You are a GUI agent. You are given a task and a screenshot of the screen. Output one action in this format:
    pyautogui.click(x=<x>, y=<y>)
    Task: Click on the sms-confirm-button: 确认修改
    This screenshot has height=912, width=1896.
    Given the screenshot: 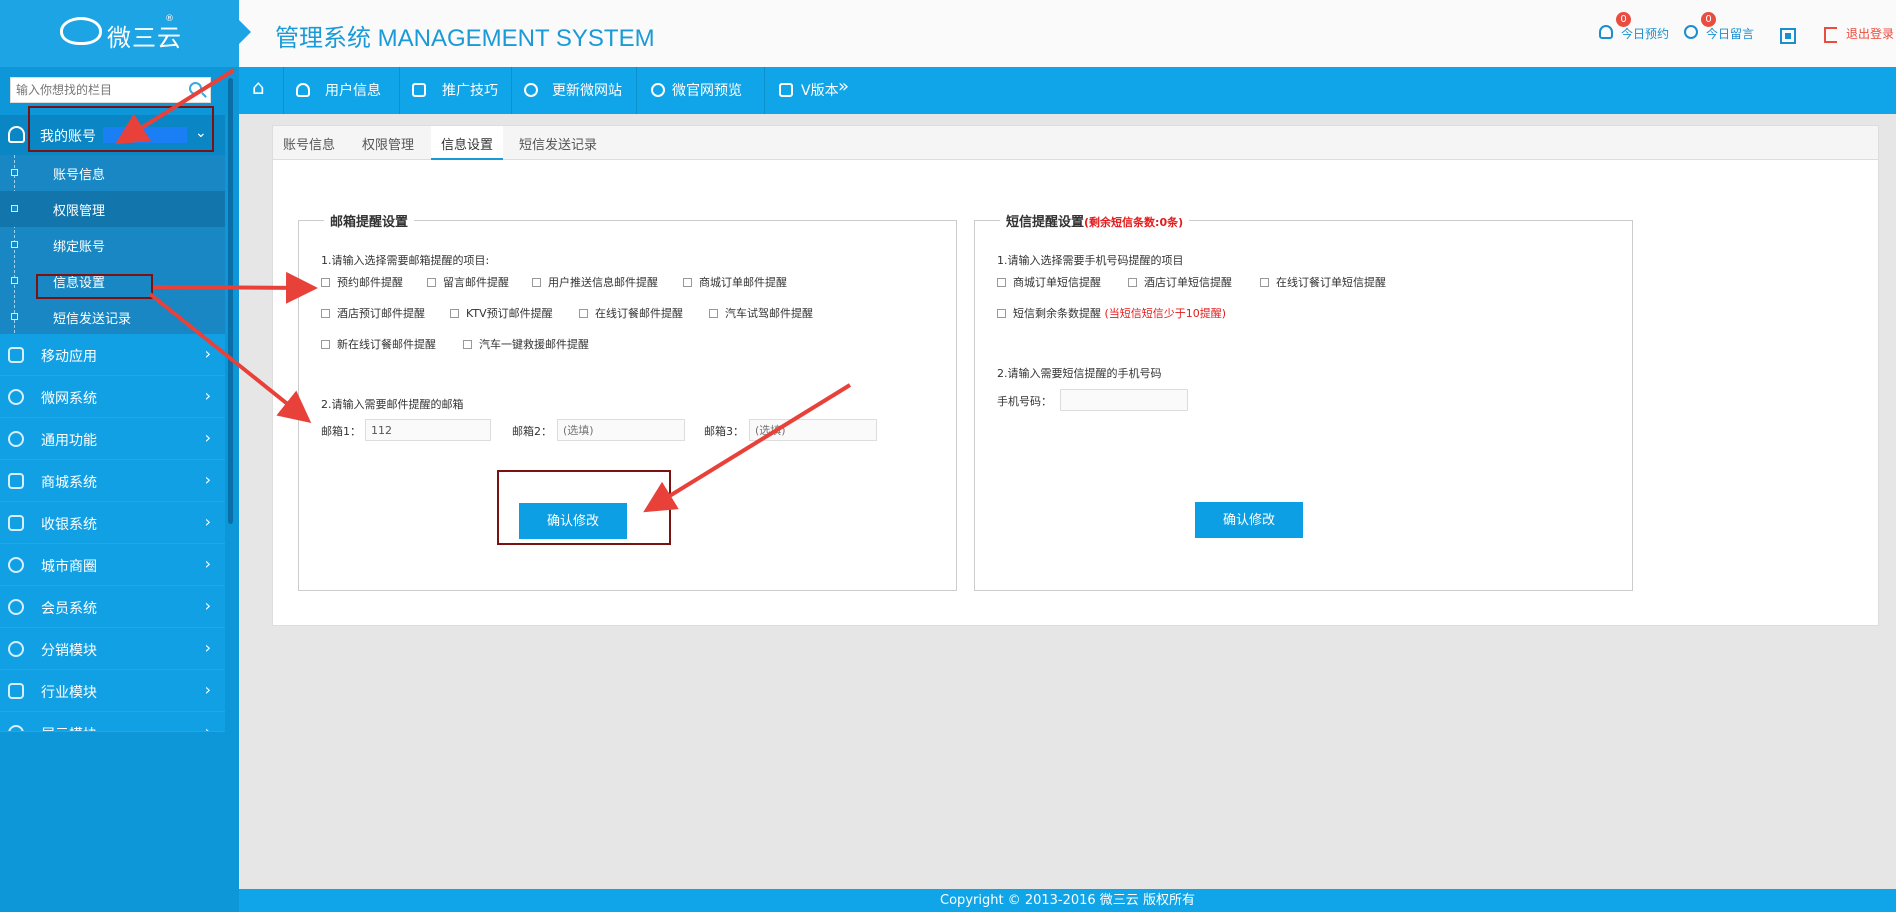 What is the action you would take?
    pyautogui.click(x=1249, y=520)
    